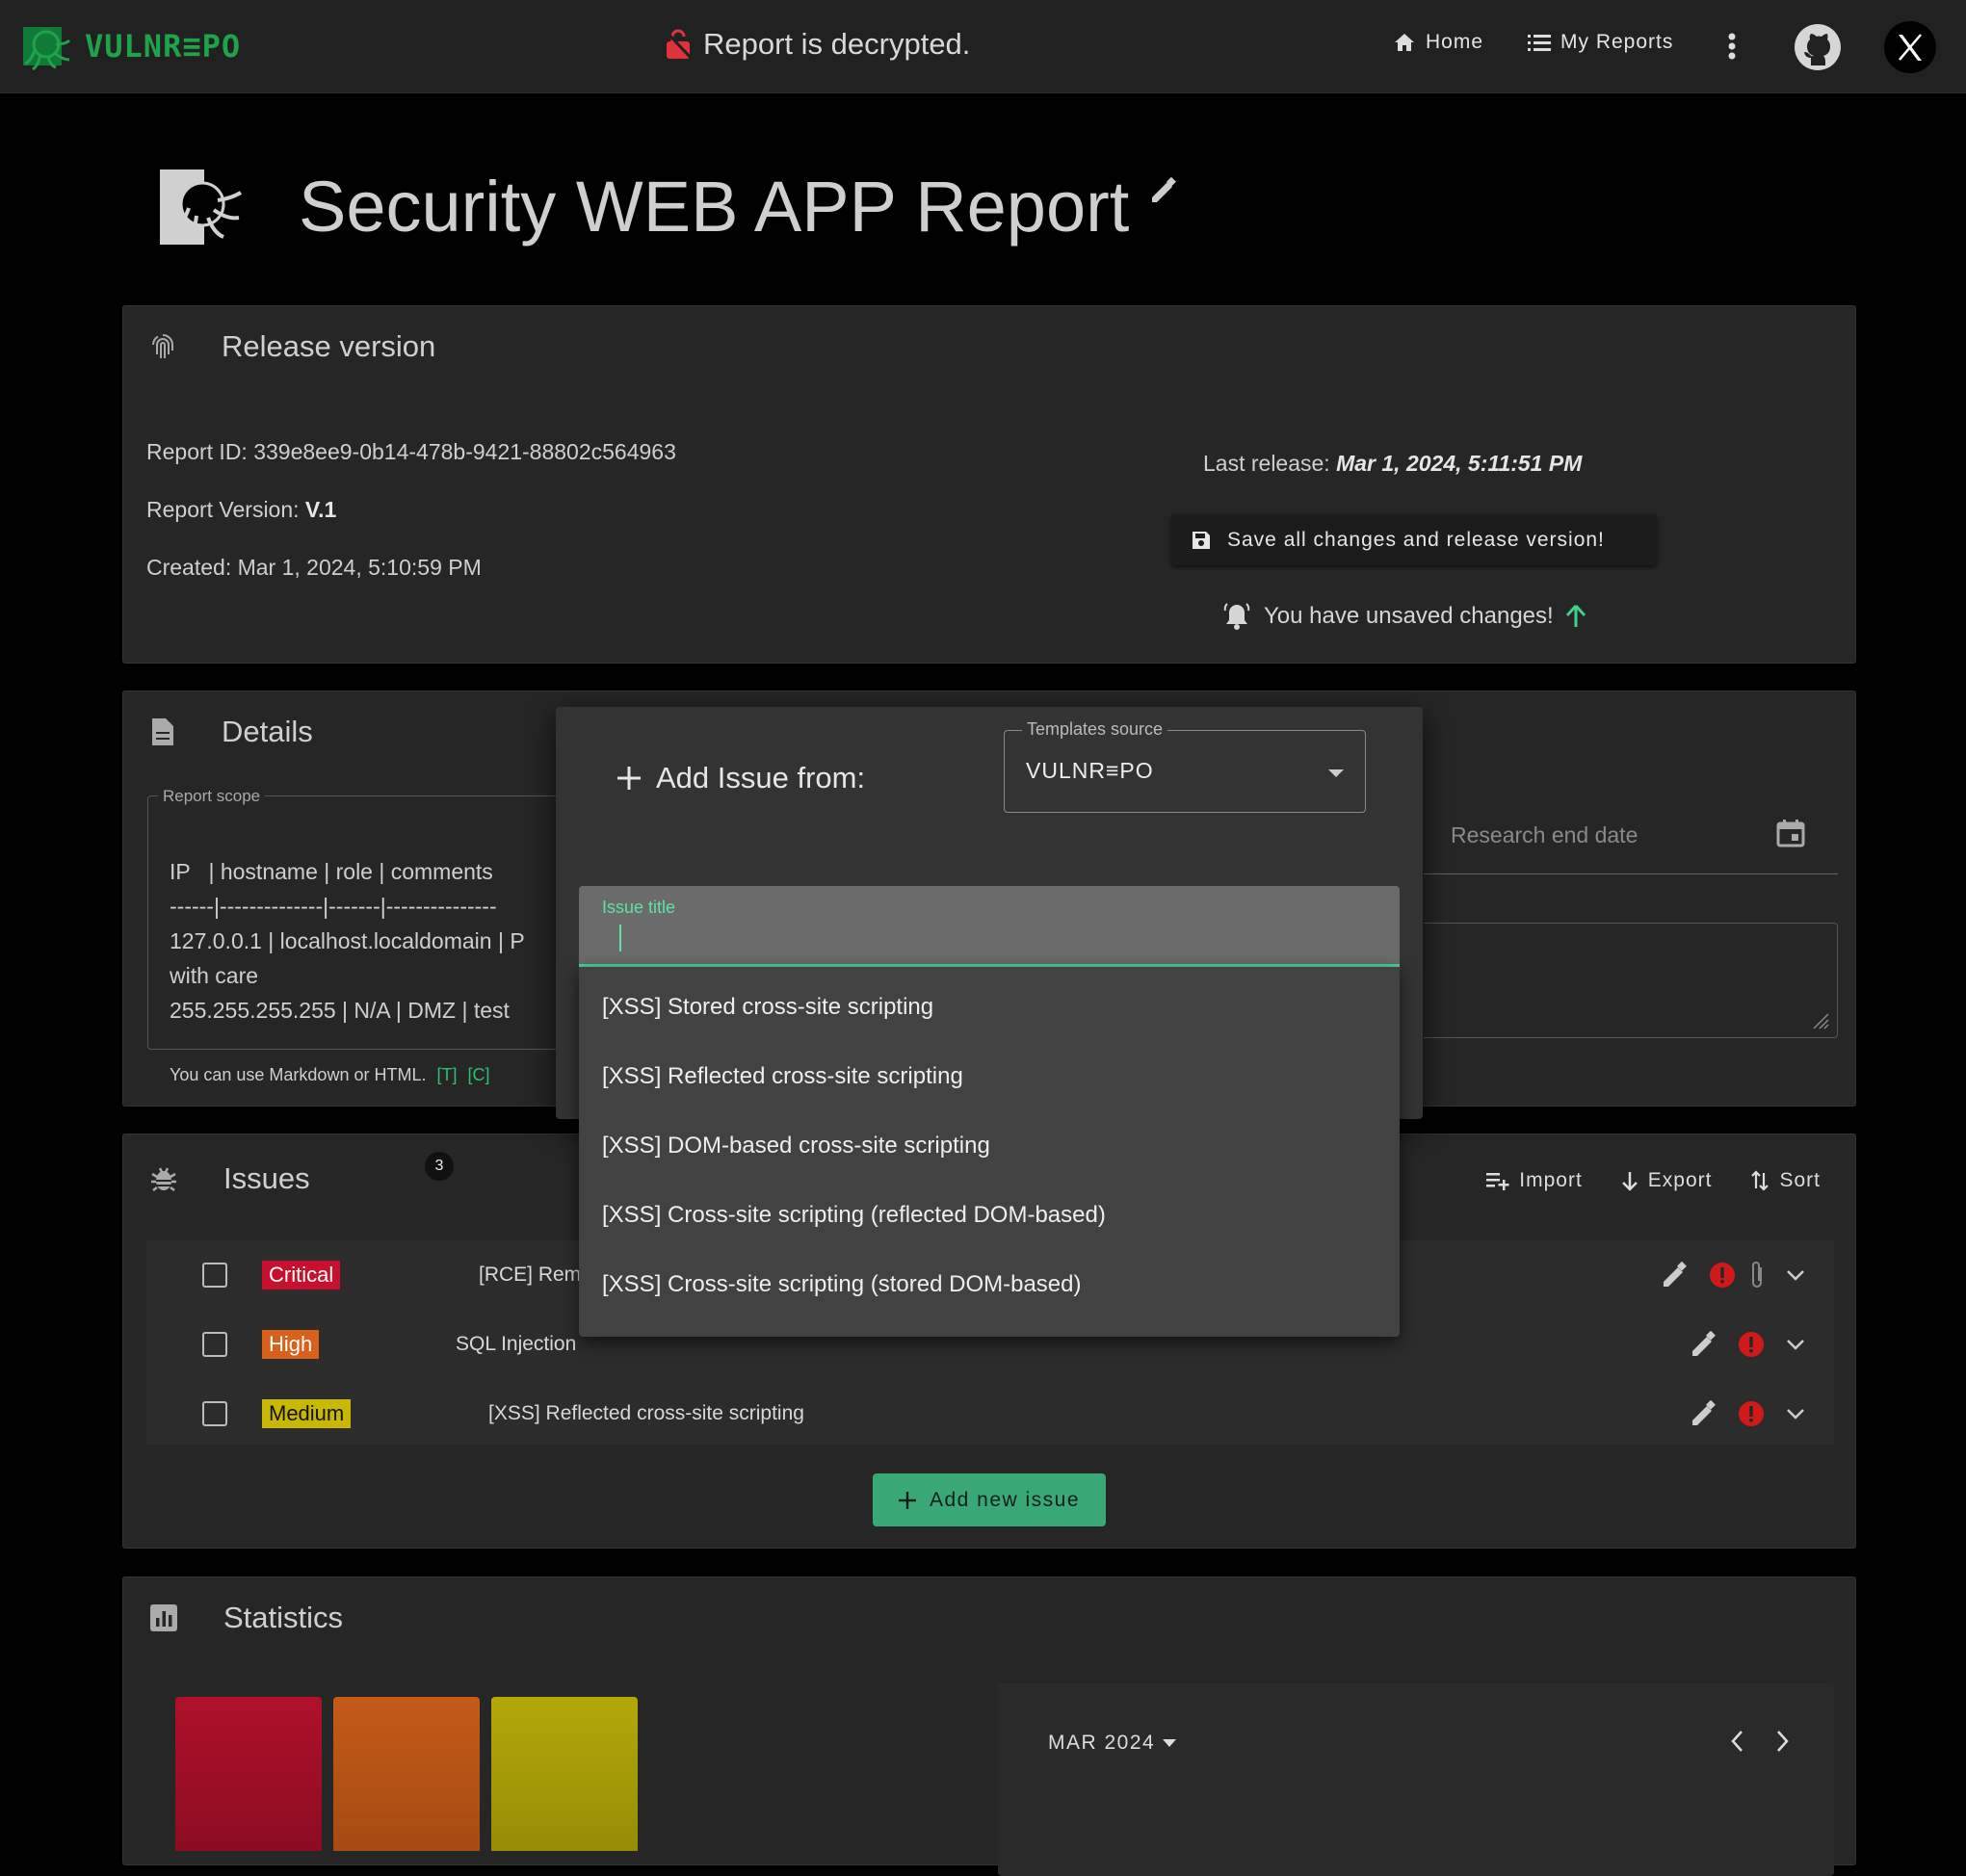 Image resolution: width=1966 pixels, height=1876 pixels. Describe the element at coordinates (1201, 540) in the screenshot. I see `save-icon` at that location.